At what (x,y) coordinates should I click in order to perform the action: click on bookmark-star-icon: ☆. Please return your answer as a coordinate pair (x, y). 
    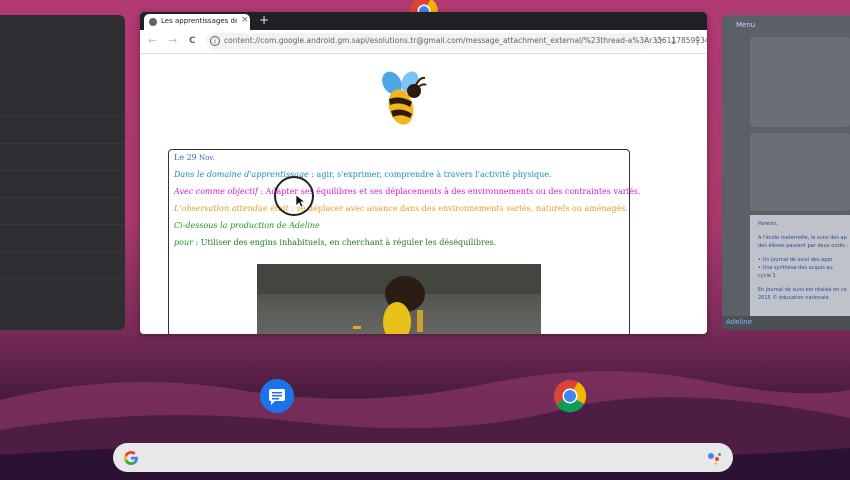
    Looking at the image, I should click on (659, 40).